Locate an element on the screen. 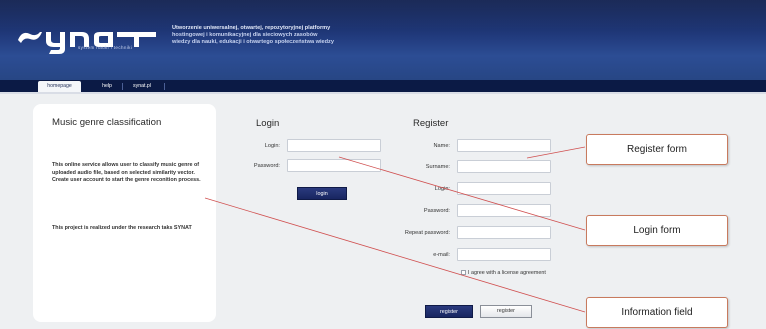 This screenshot has height=329, width=766. tab-help: help is located at coordinates (107, 86).